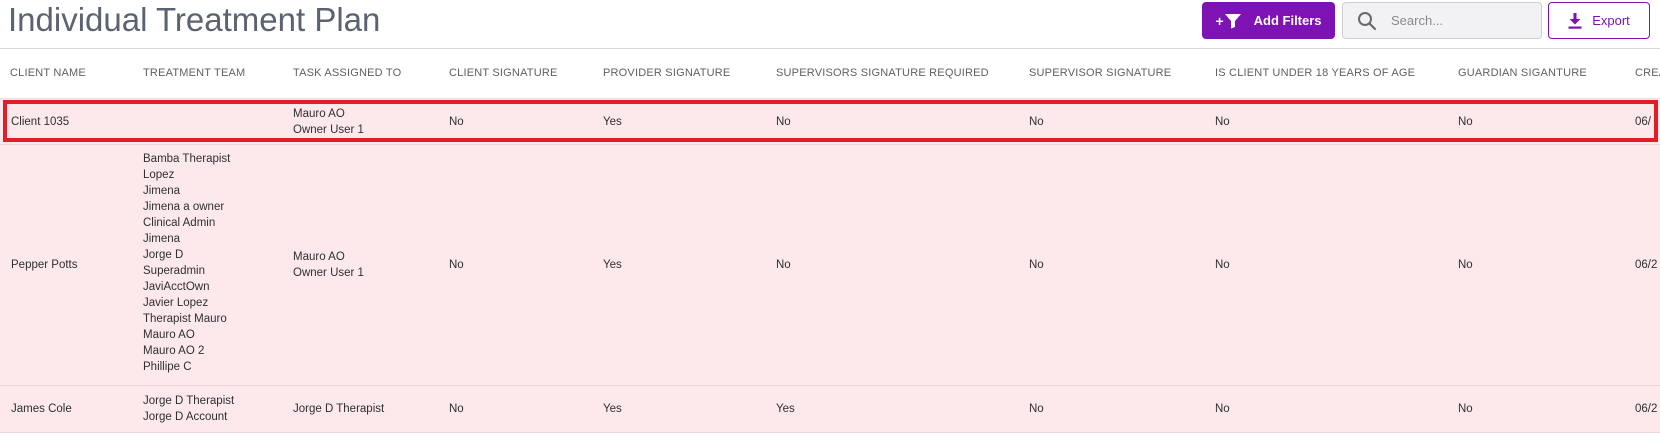  What do you see at coordinates (1643, 122) in the screenshot?
I see `cell-created: 06/` at bounding box center [1643, 122].